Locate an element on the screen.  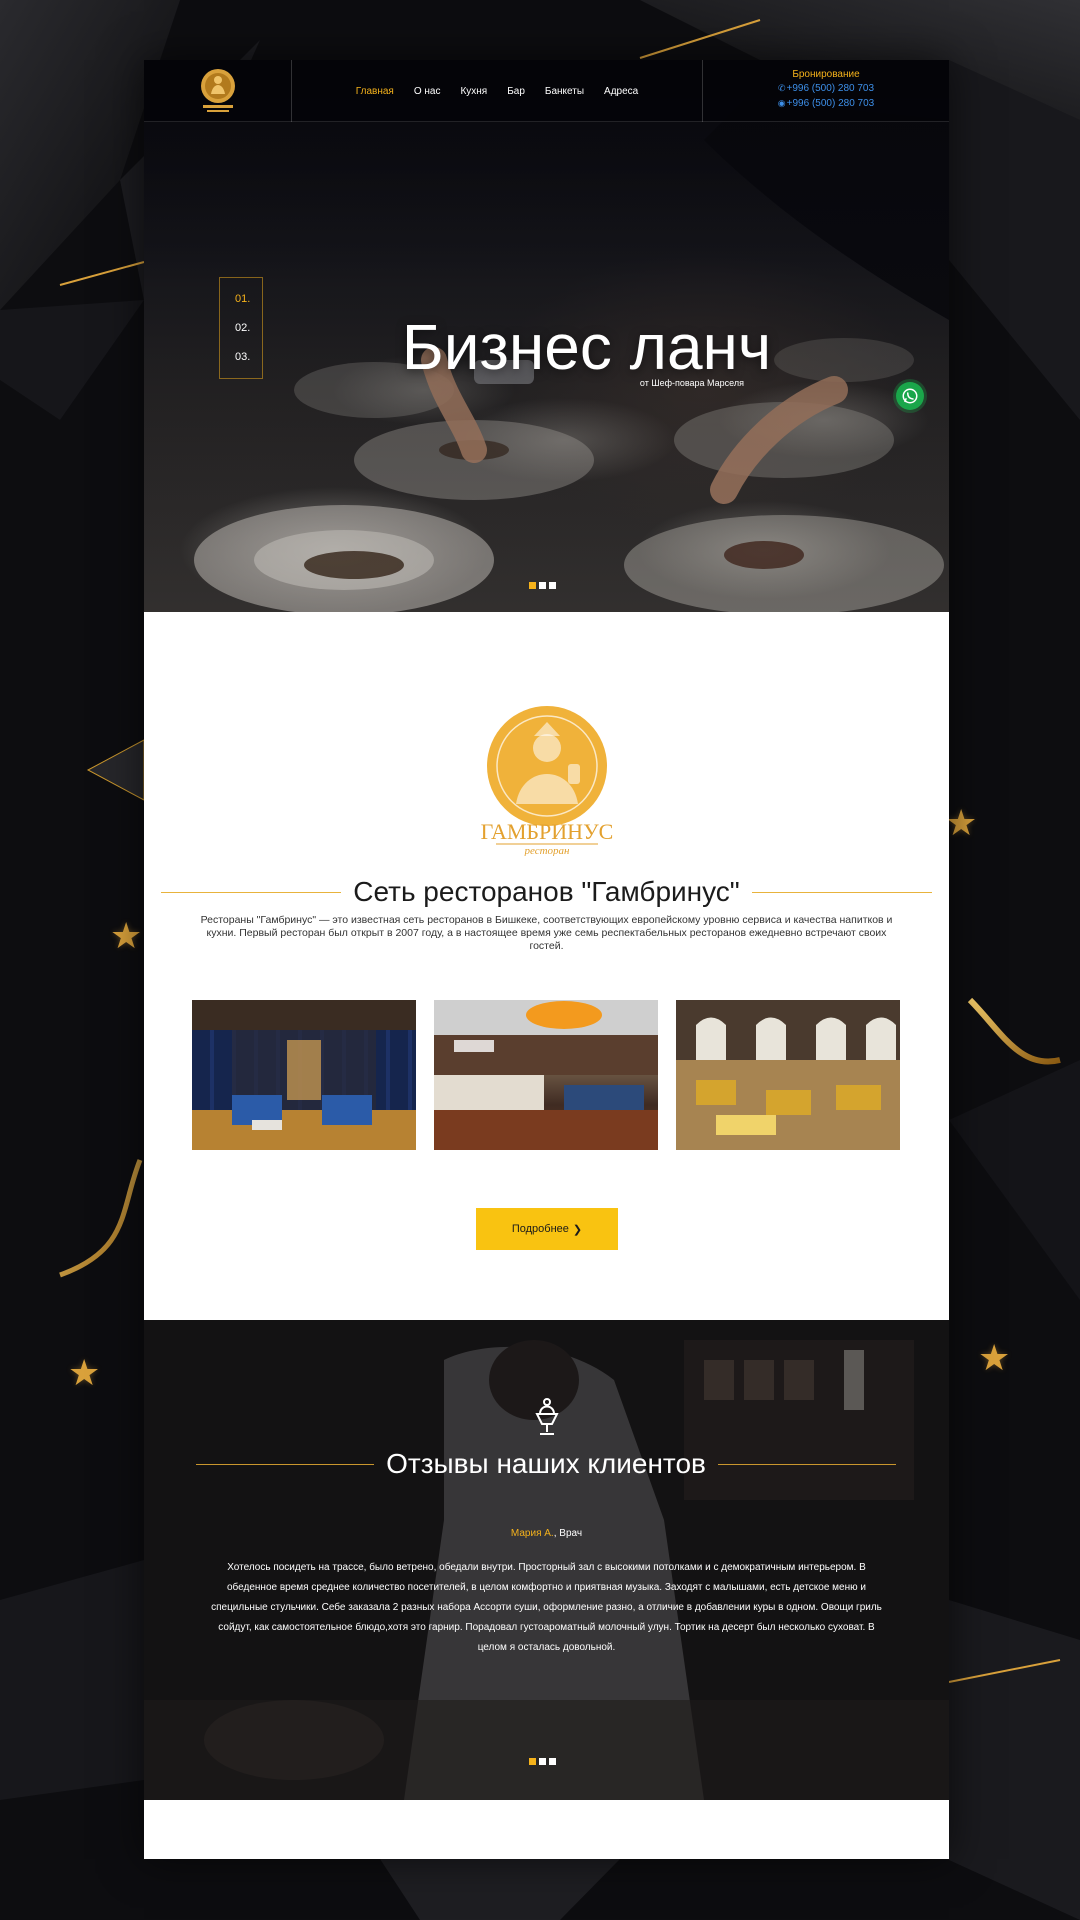
header-logo is located at coordinates (218, 91).